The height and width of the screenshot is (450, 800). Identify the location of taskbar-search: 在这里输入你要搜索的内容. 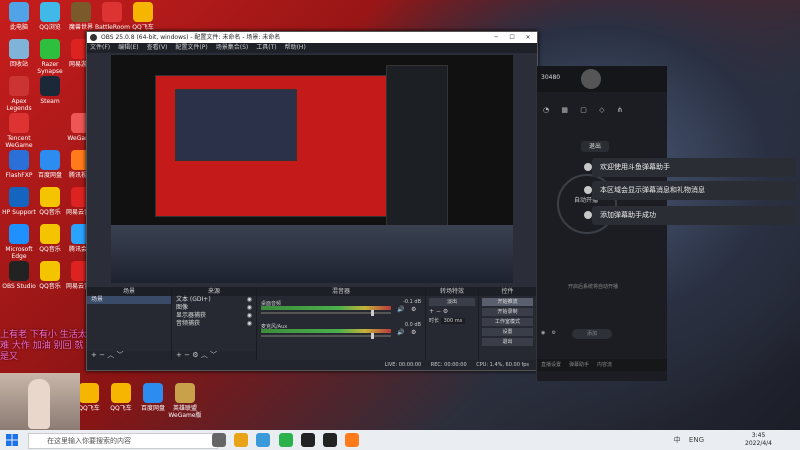
(123, 441).